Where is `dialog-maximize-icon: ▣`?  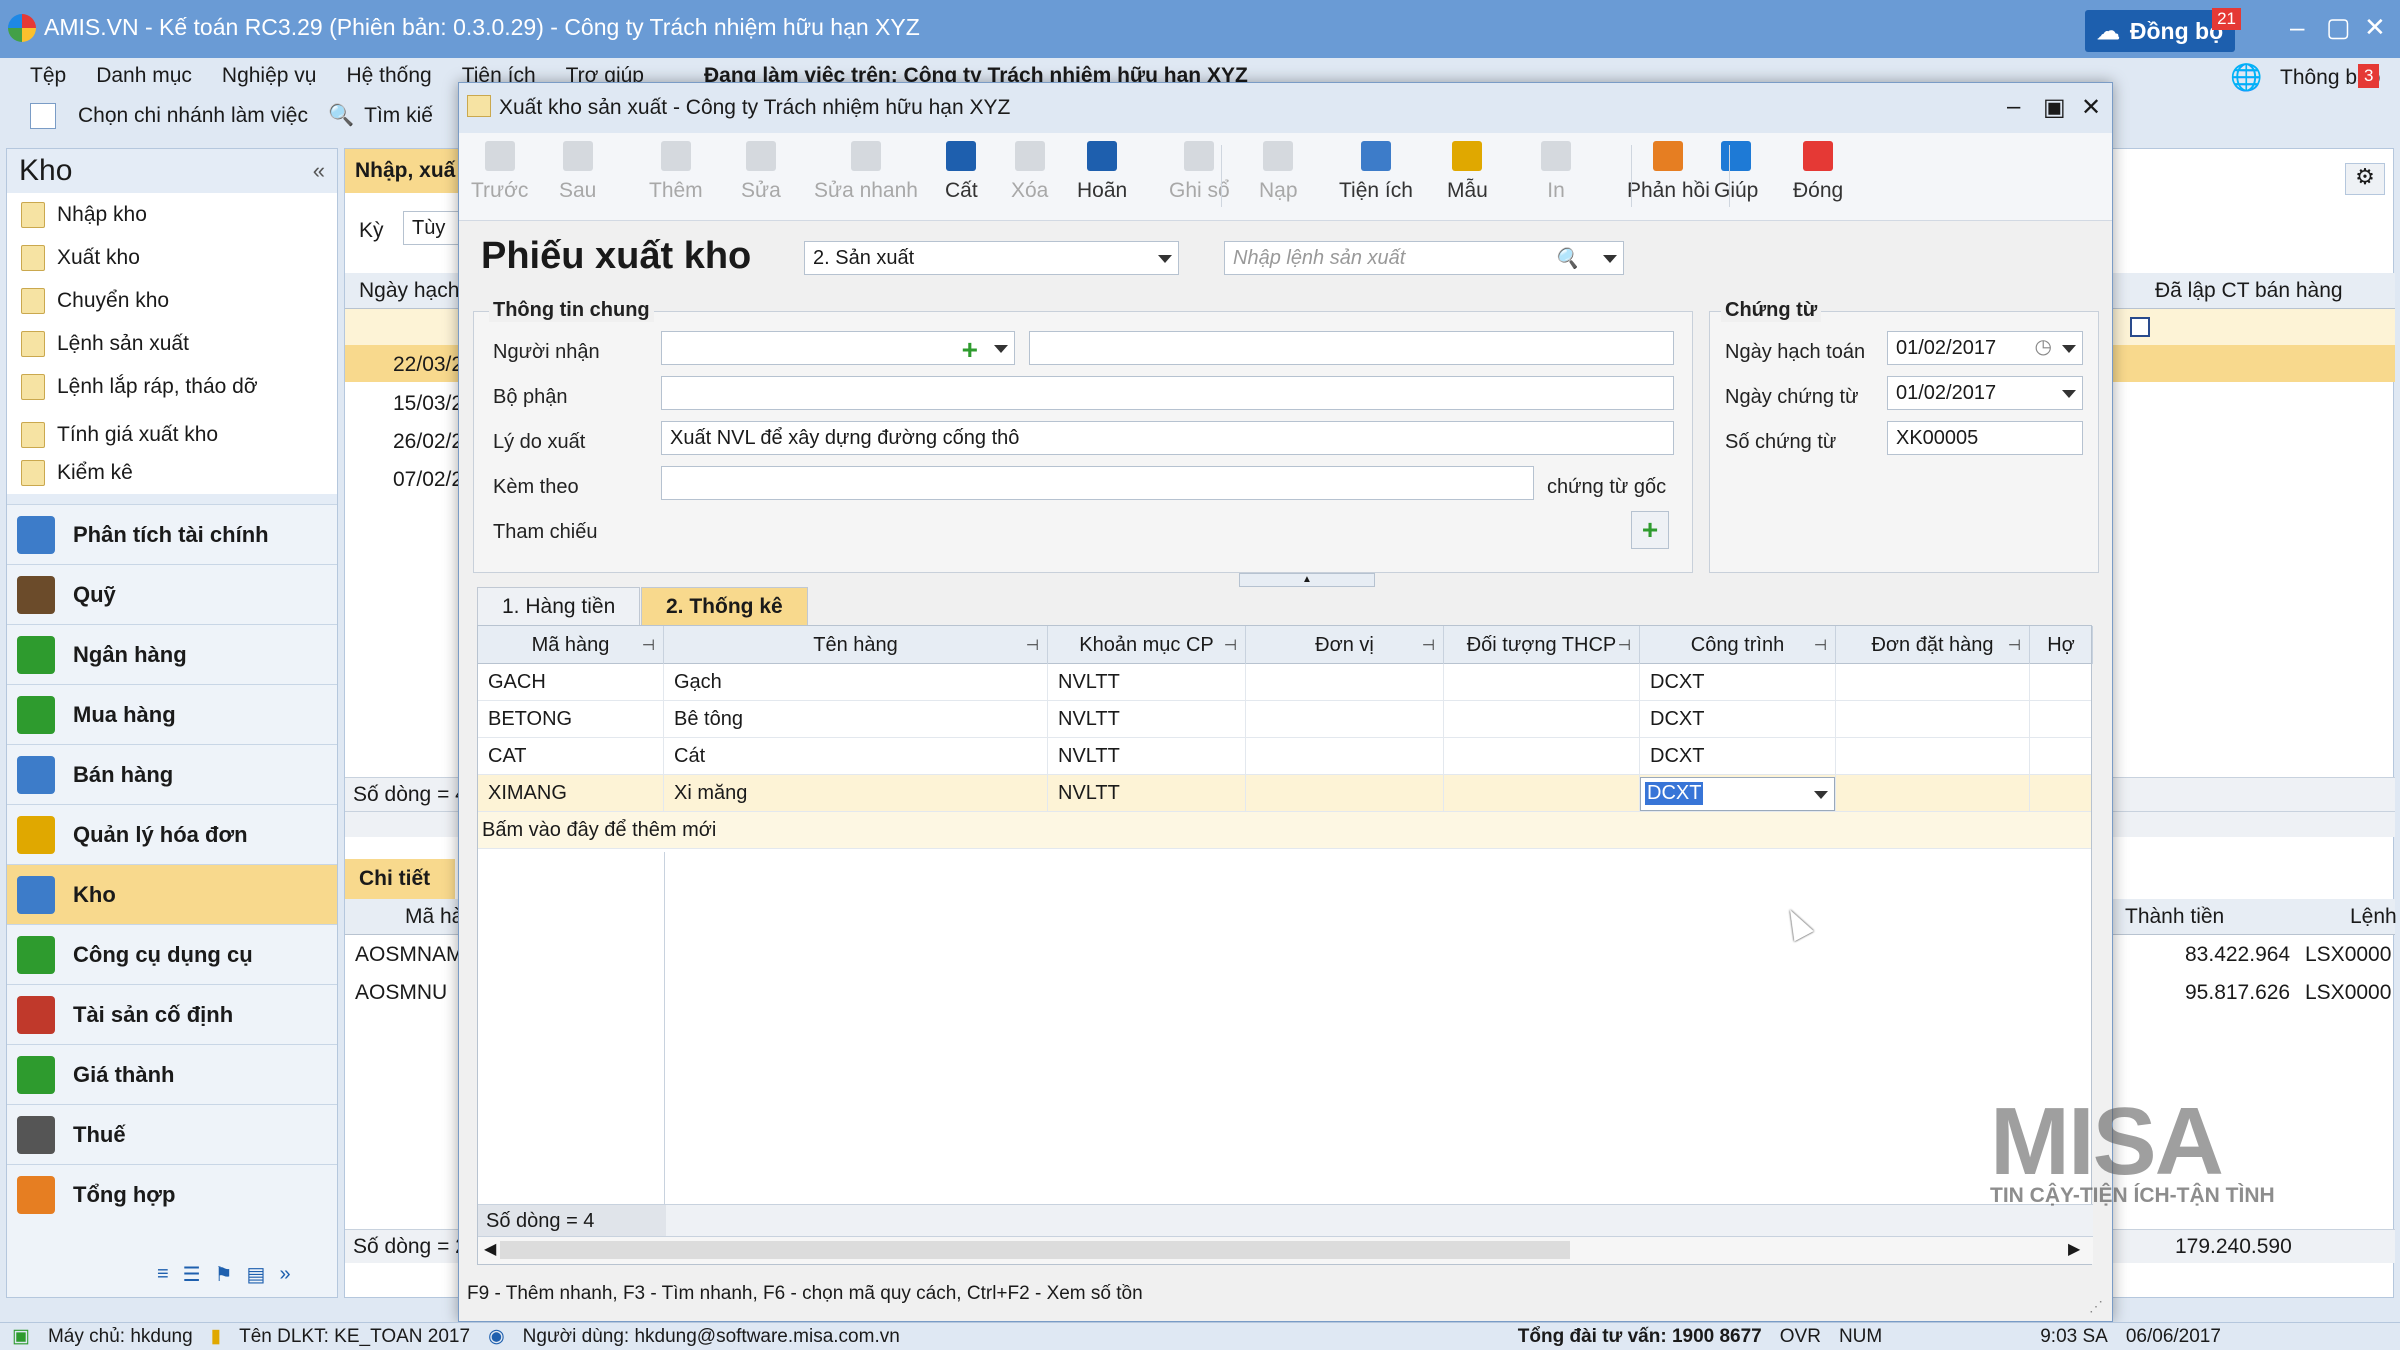
dialog-maximize-icon: ▣ is located at coordinates (2054, 107).